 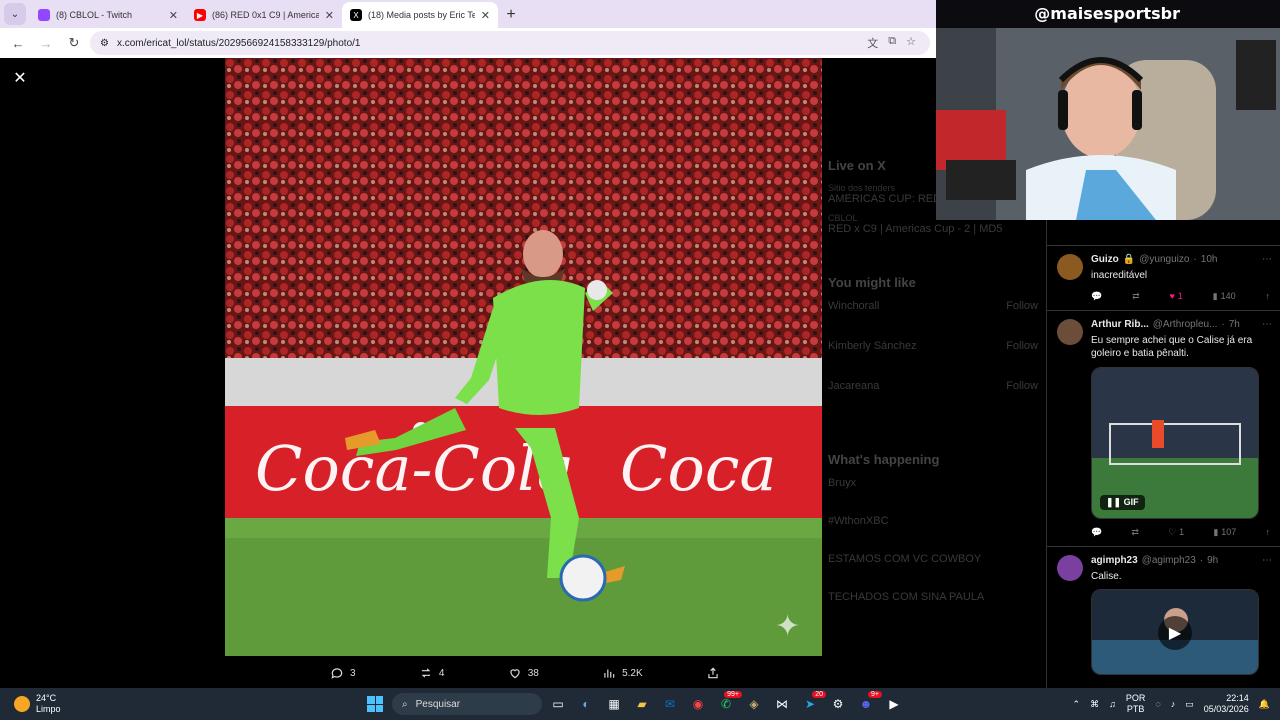 What do you see at coordinates (46, 698) in the screenshot?
I see `weather-temperature: 24°C` at bounding box center [46, 698].